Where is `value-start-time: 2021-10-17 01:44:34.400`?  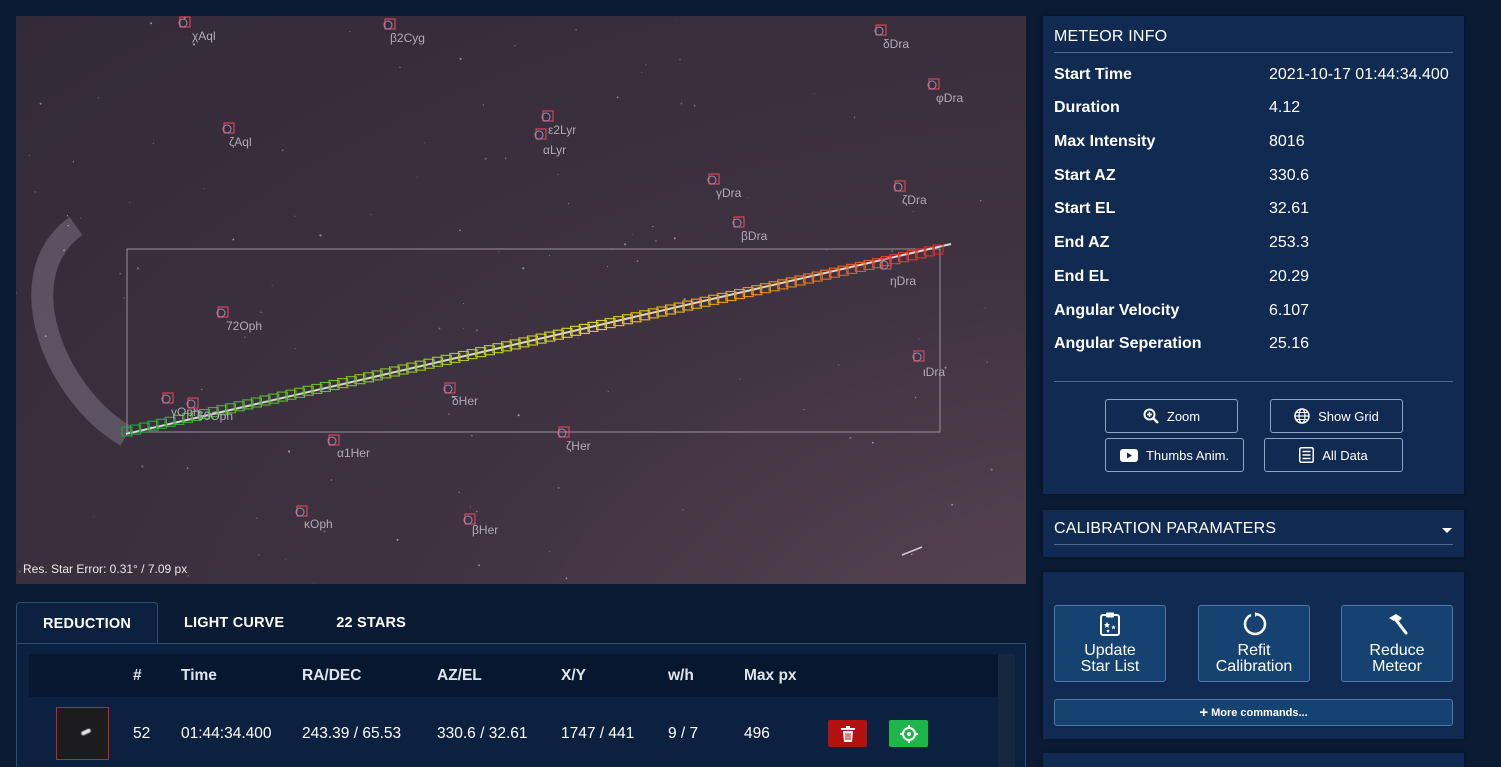
value-start-time: 2021-10-17 01:44:34.400 is located at coordinates (1359, 74).